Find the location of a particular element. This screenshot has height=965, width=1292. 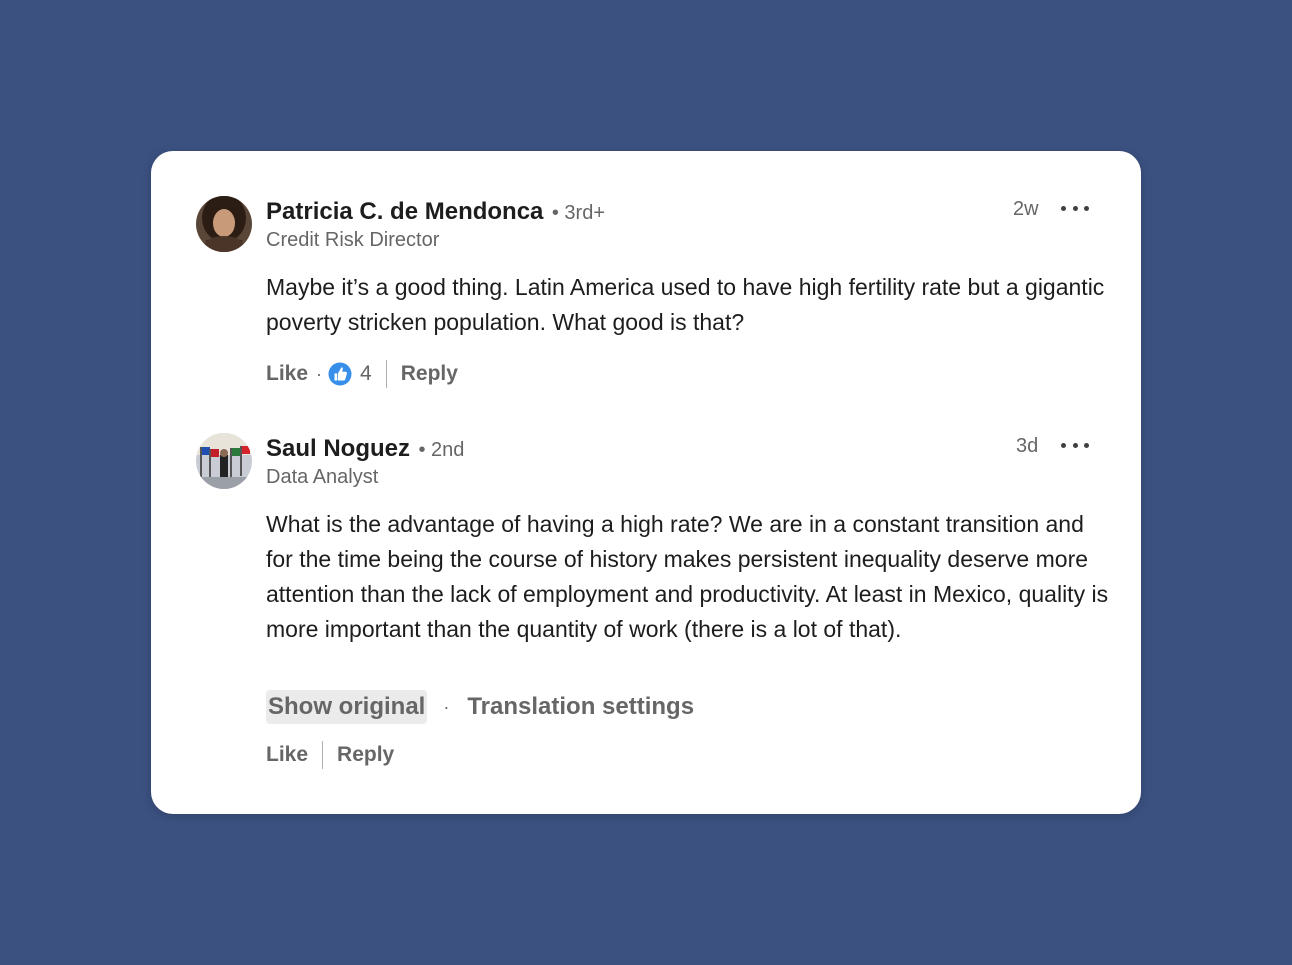

connection-degree: • 3rd+ is located at coordinates (578, 213).